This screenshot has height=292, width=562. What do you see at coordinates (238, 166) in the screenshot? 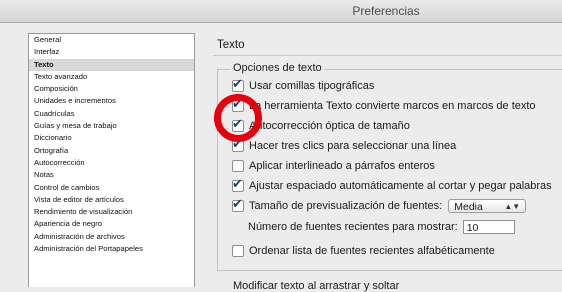
I see `checkbox-interlineado` at bounding box center [238, 166].